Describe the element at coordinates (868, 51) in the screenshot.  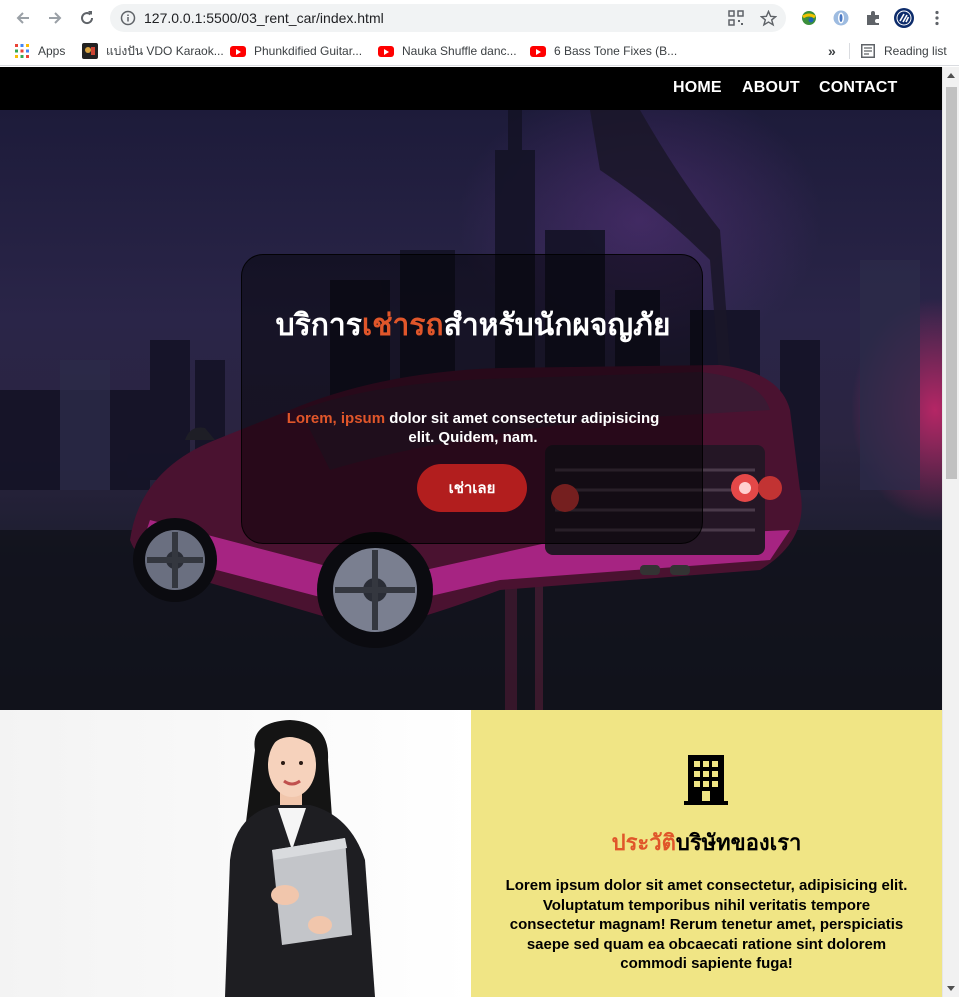
I see `reading-list-icon` at that location.